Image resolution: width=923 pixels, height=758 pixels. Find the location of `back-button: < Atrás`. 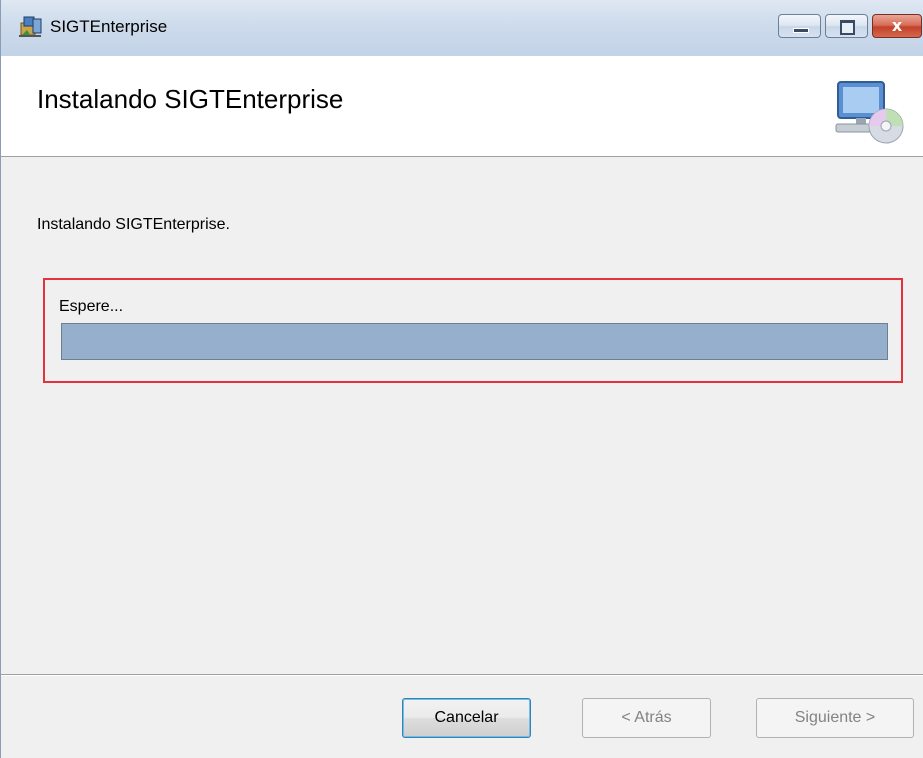

back-button: < Atrás is located at coordinates (646, 718).